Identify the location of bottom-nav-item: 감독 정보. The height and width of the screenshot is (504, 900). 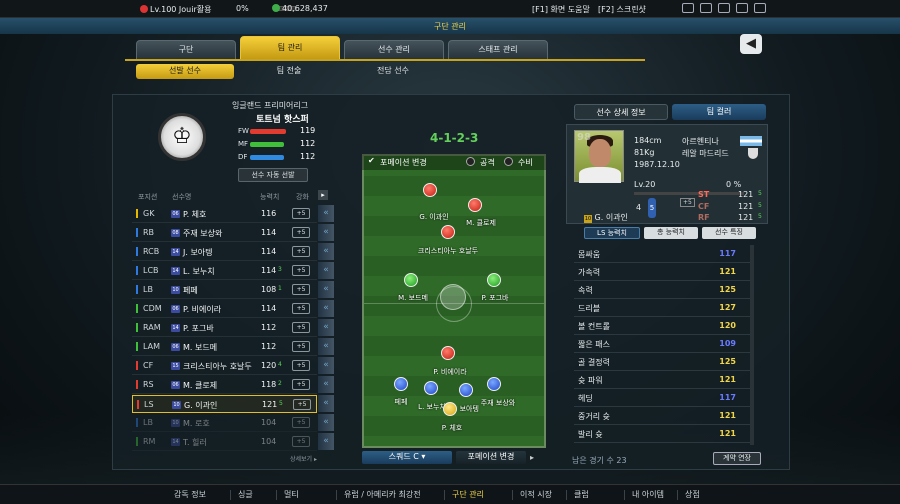
(190, 494).